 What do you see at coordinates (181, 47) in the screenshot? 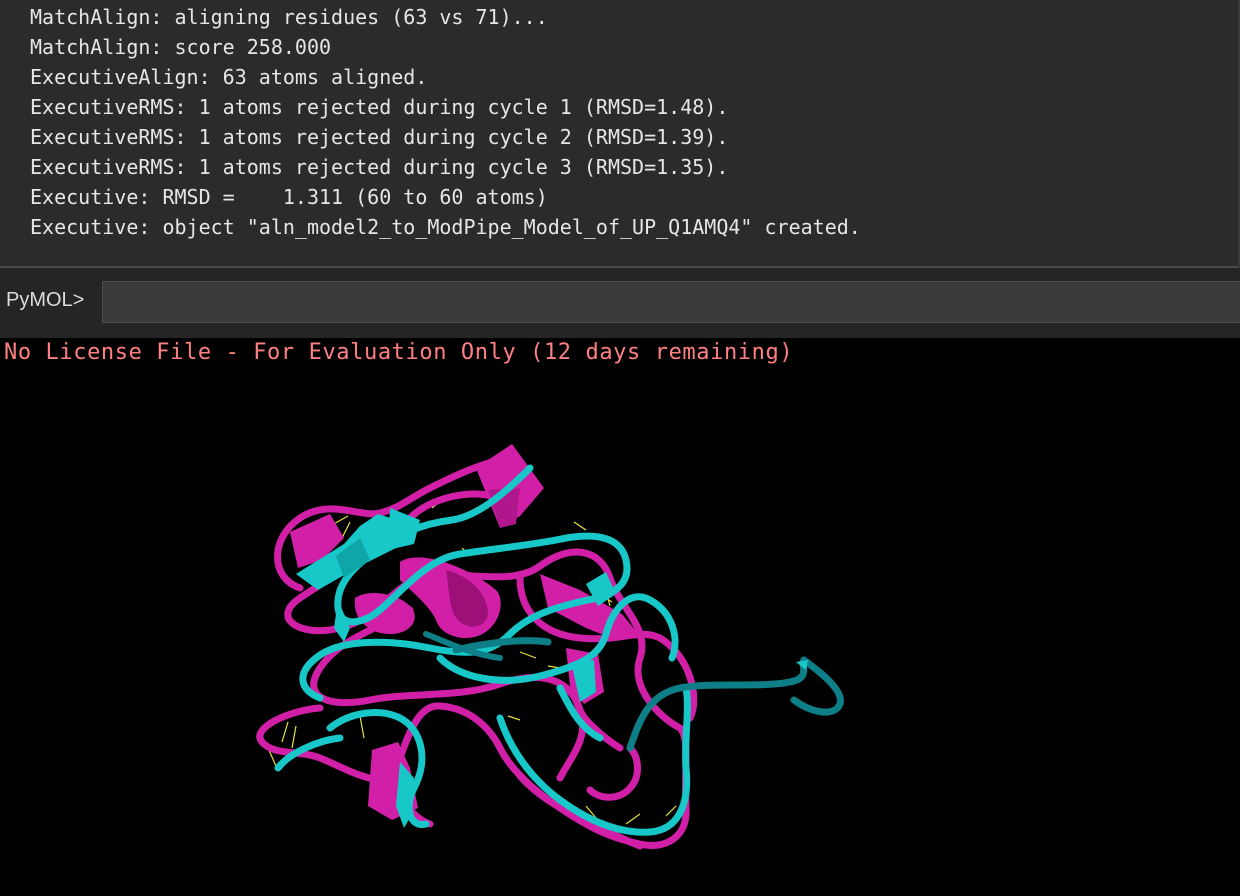
I see `log-line: MatchAlign: score 258.000` at bounding box center [181, 47].